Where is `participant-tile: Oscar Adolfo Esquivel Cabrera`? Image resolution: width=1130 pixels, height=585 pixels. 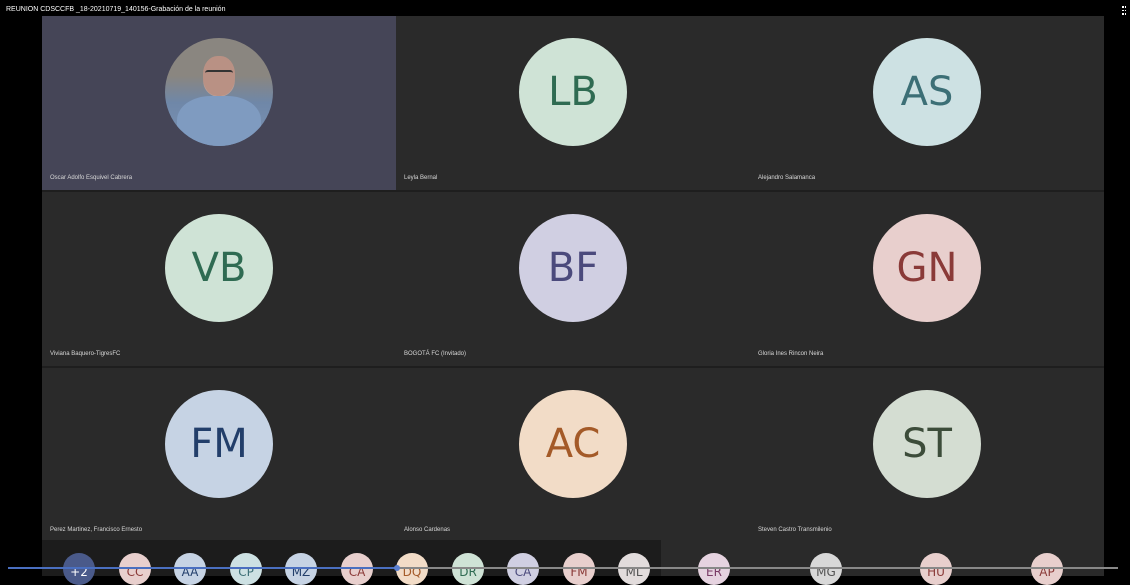 participant-tile: Oscar Adolfo Esquivel Cabrera is located at coordinates (219, 103).